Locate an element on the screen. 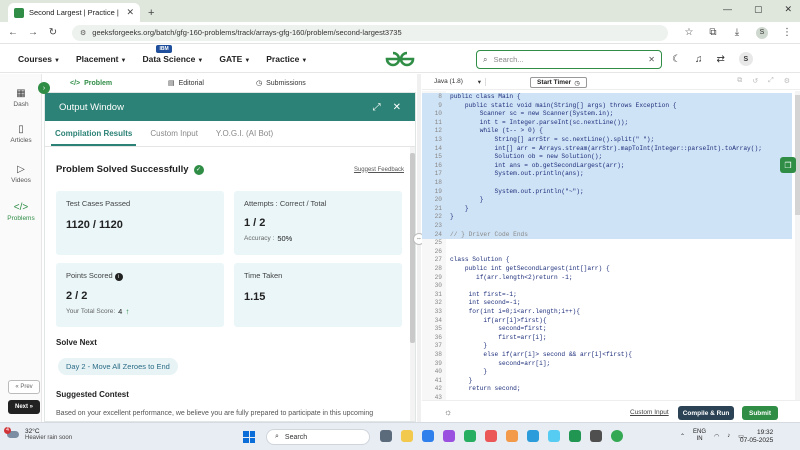 This screenshot has width=800, height=450. new-tab-icon: + is located at coordinates (151, 13).